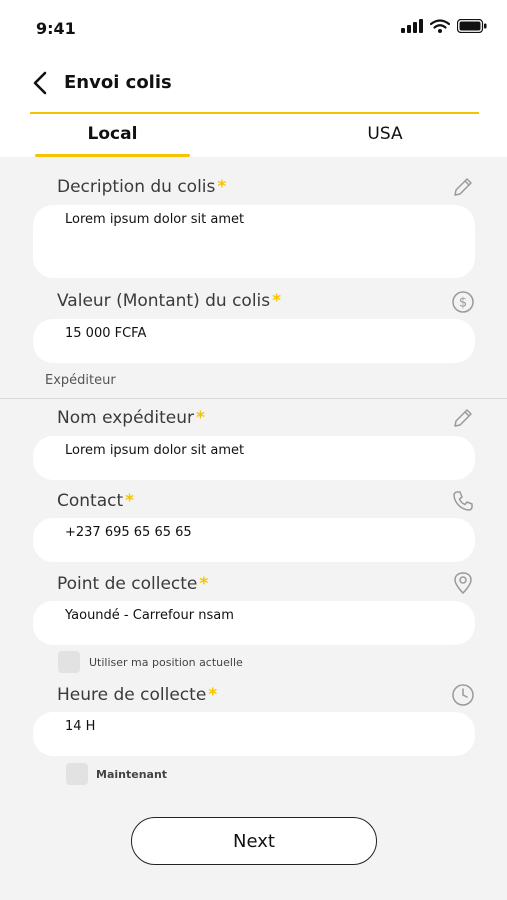  What do you see at coordinates (142, 187) in the screenshot?
I see `description-label: Decription du colis *` at bounding box center [142, 187].